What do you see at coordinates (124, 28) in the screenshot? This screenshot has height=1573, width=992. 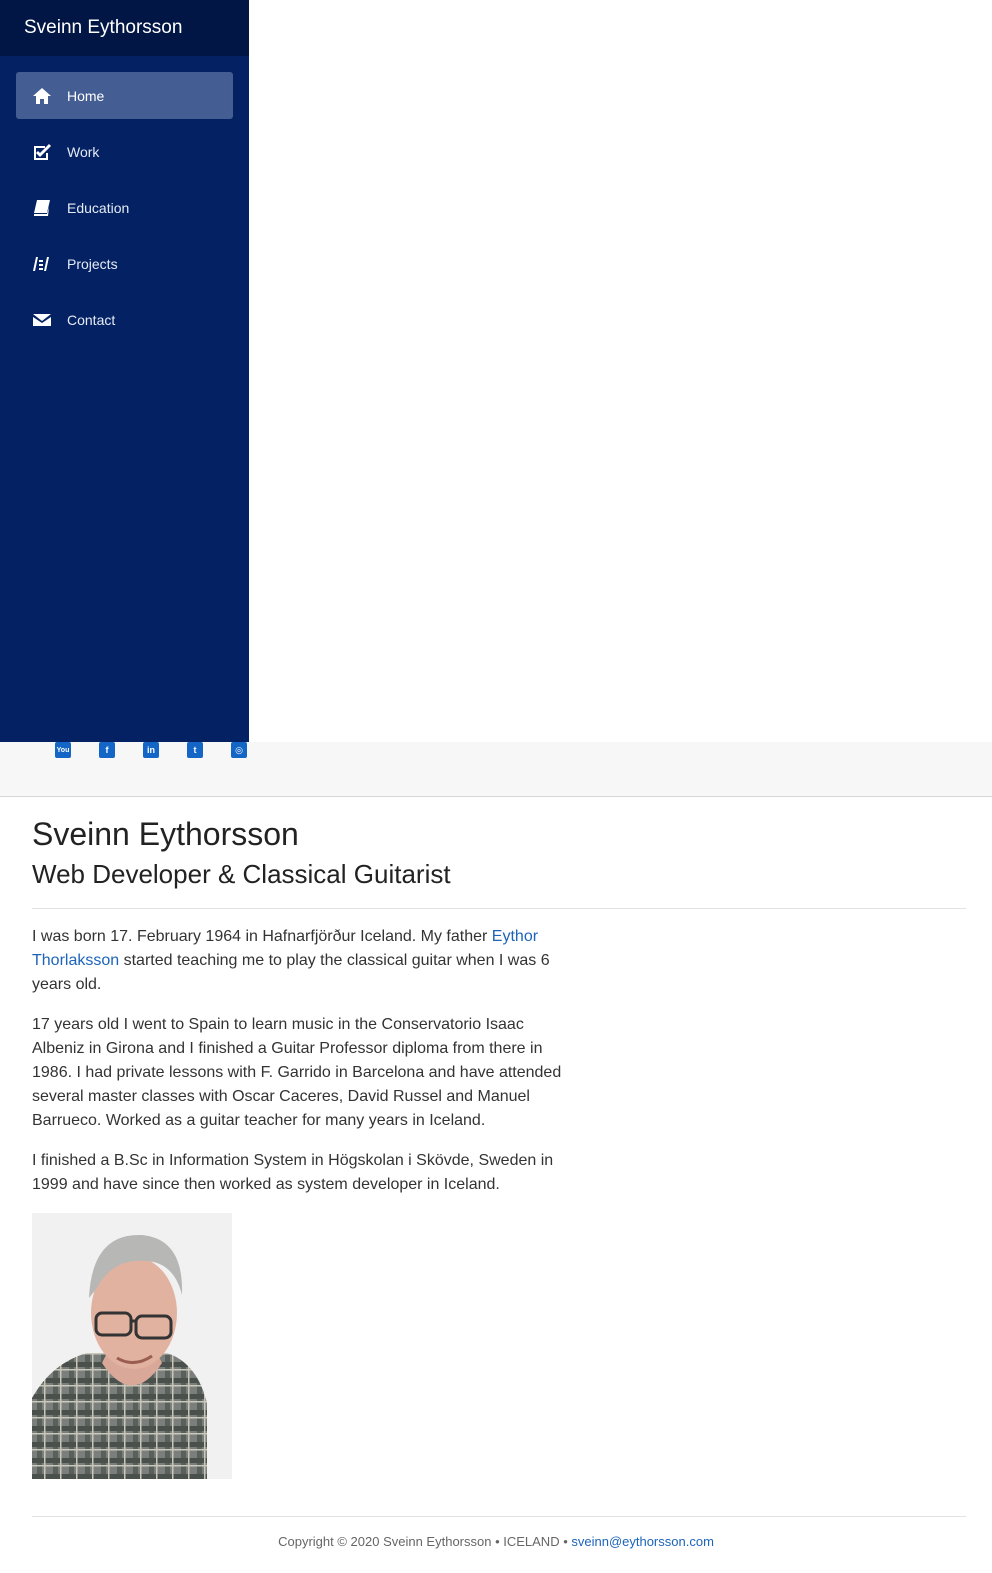 I see `brand-title: Sveinn Eythorsson` at bounding box center [124, 28].